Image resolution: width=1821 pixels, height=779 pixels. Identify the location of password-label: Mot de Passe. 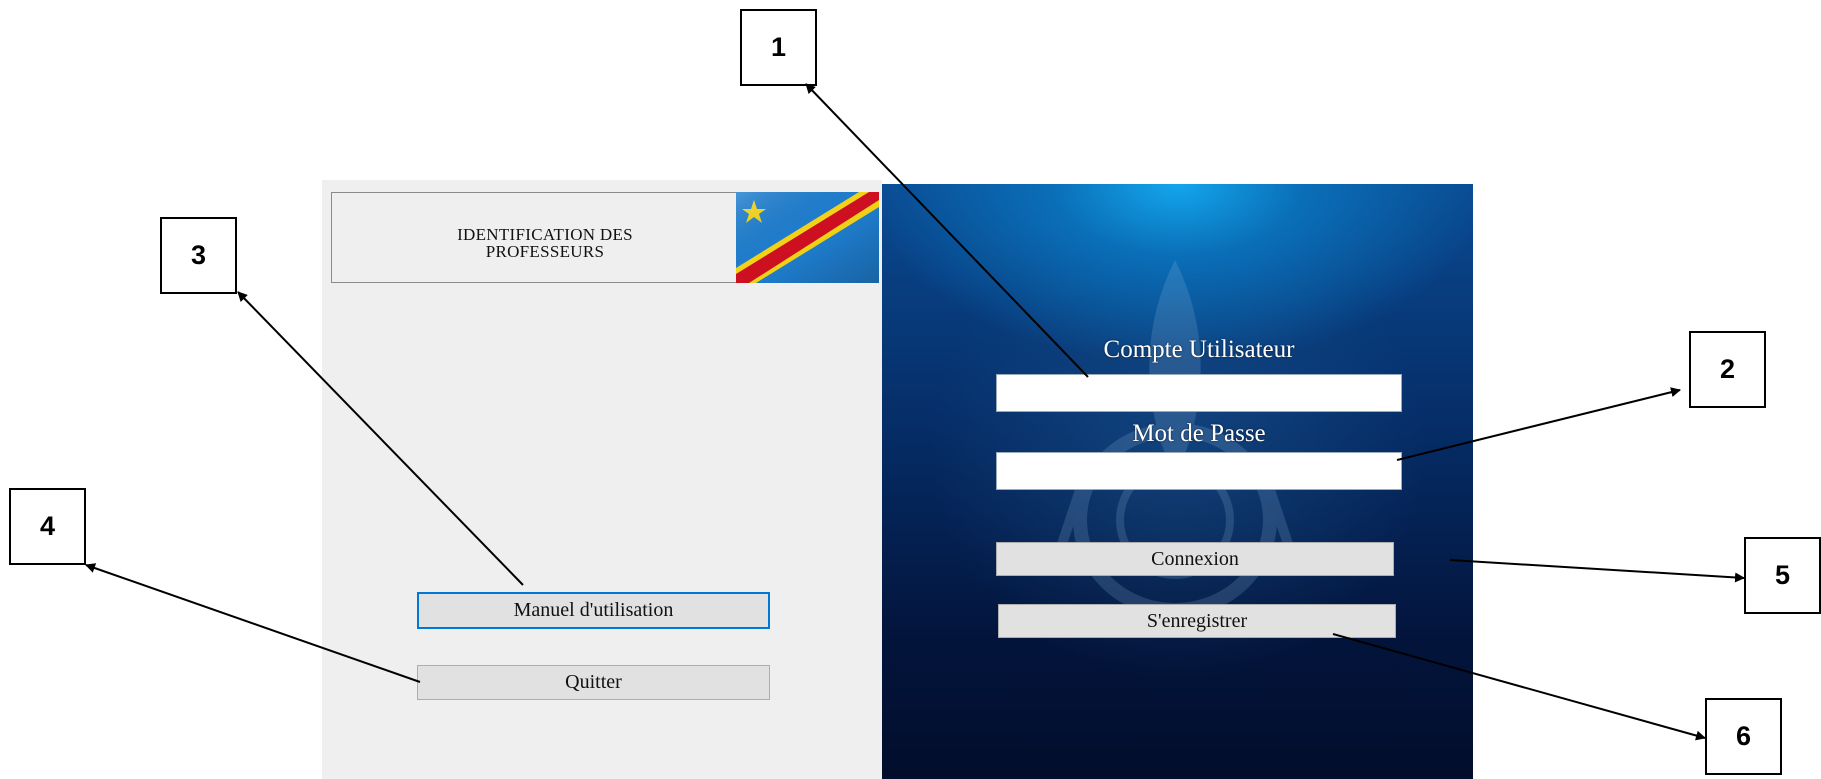
(1199, 433).